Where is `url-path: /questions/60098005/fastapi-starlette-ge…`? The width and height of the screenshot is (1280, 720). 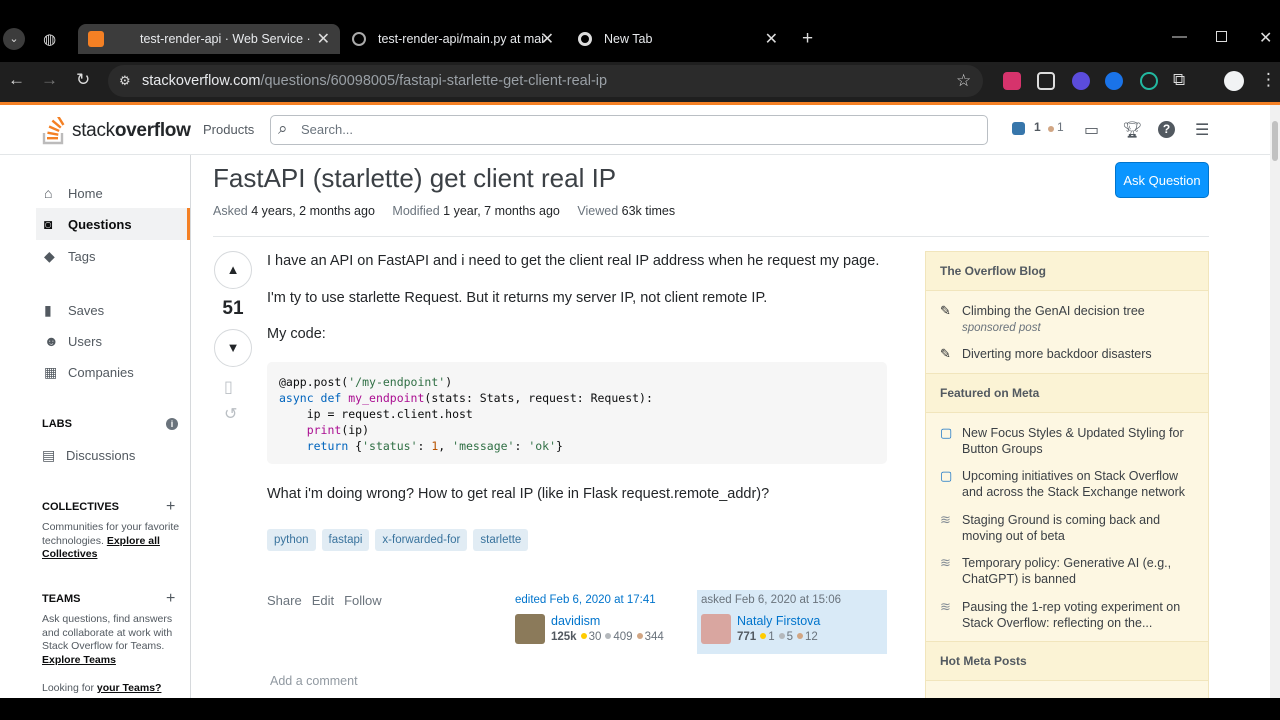 url-path: /questions/60098005/fastapi-starlette-ge… is located at coordinates (434, 81).